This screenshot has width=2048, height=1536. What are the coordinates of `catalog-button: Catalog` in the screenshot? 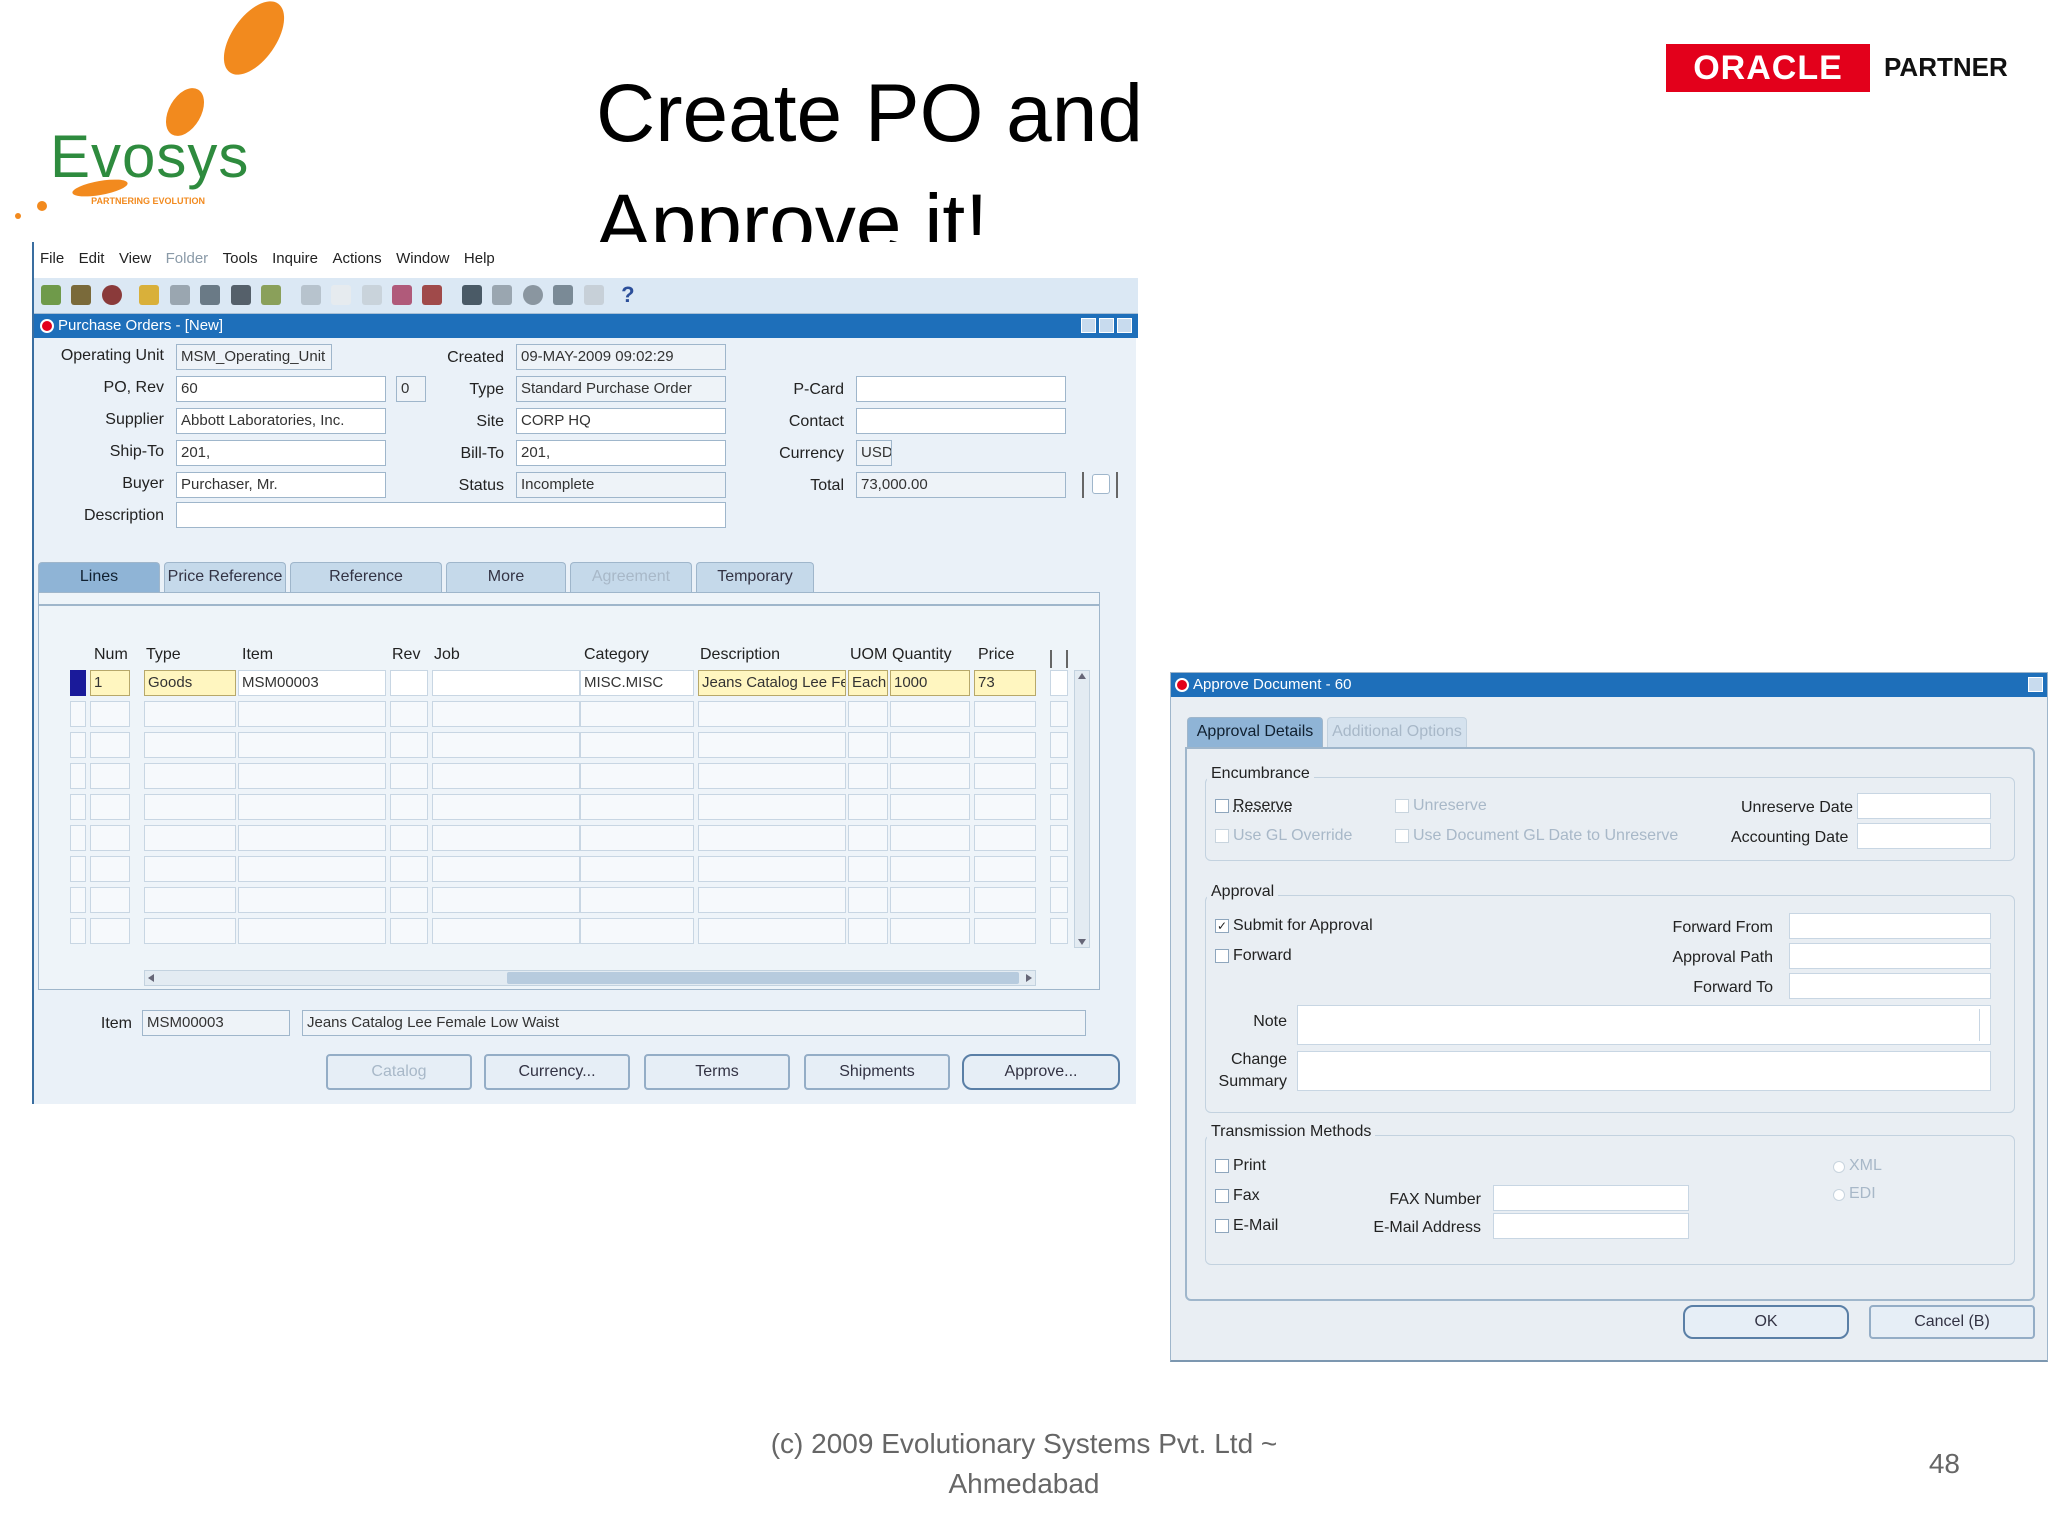 It's located at (399, 1072).